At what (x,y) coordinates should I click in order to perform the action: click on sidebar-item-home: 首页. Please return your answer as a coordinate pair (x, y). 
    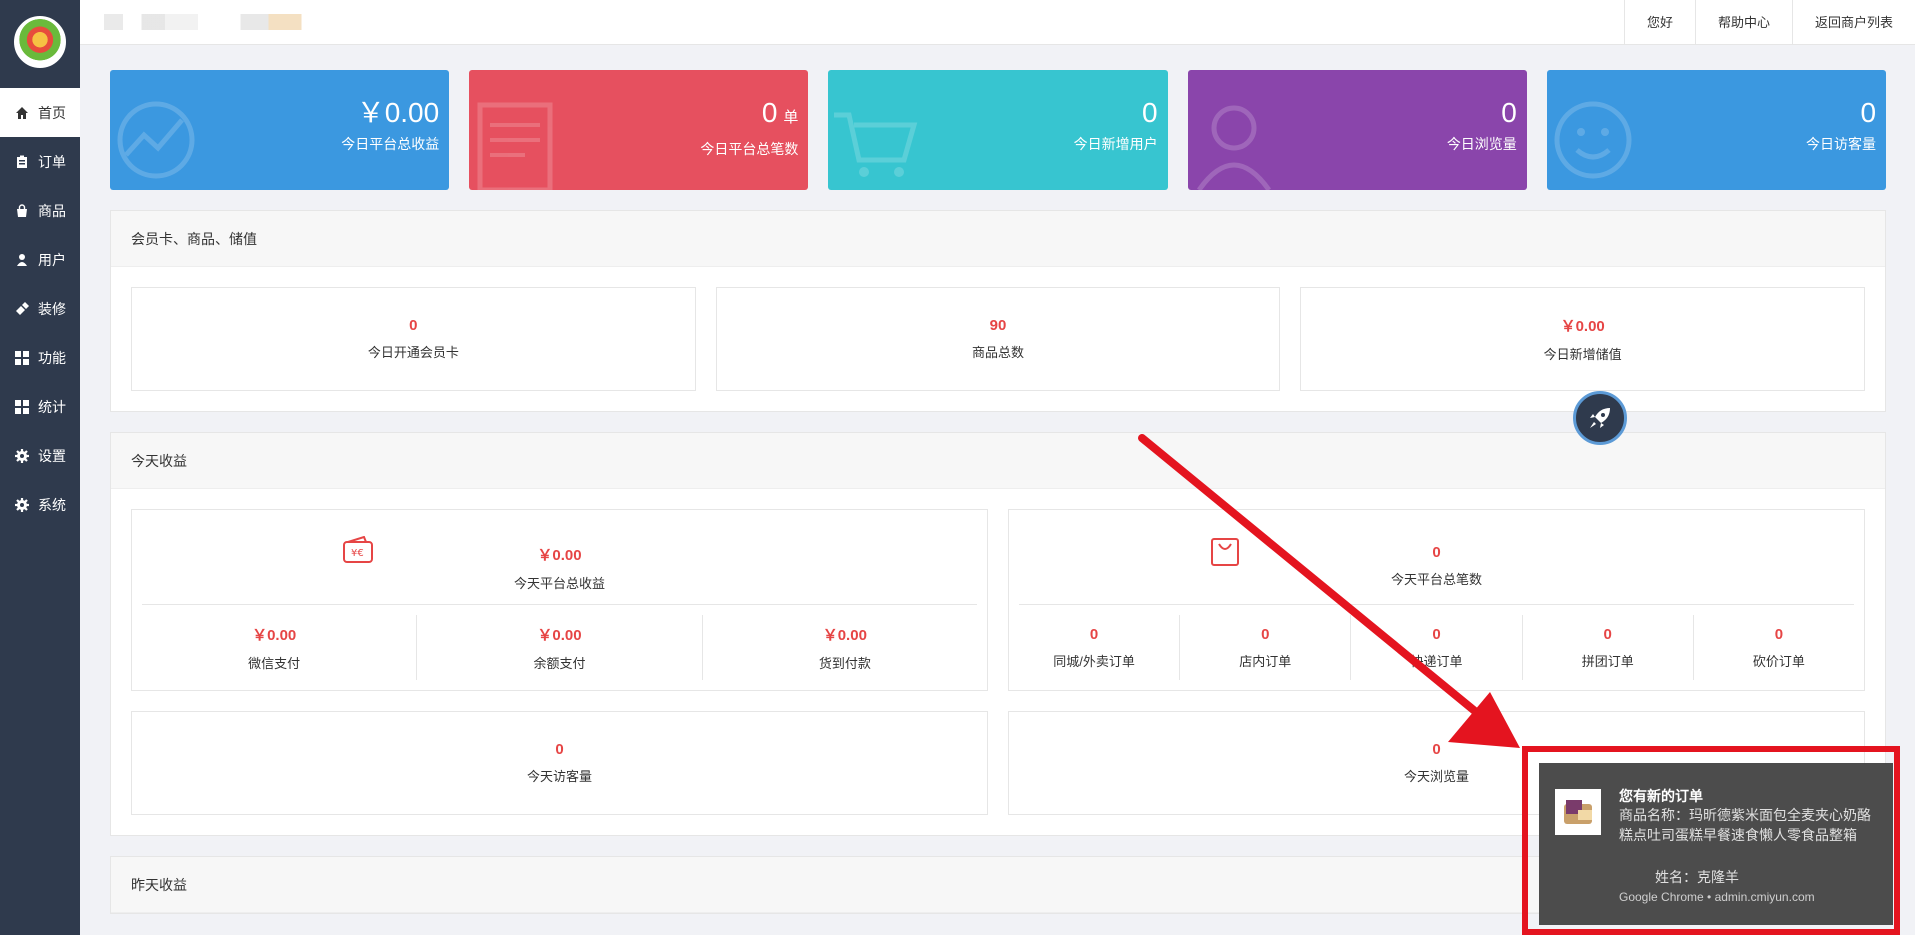
    Looking at the image, I should click on (40, 112).